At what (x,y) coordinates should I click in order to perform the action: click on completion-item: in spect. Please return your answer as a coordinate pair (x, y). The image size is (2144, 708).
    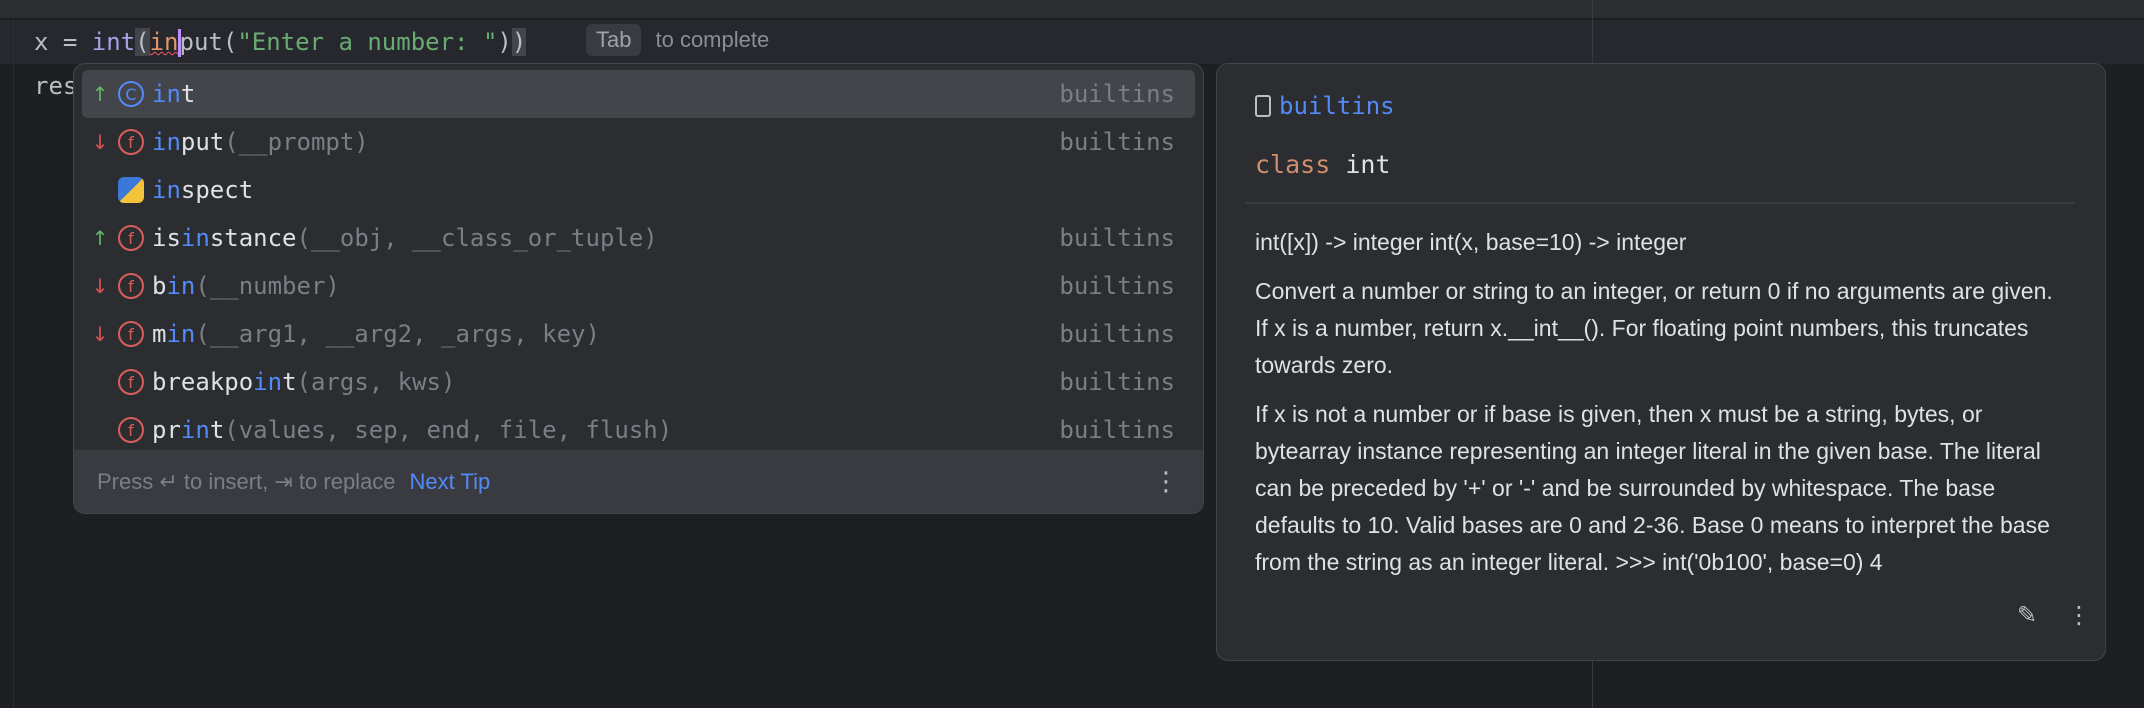
    Looking at the image, I should click on (638, 190).